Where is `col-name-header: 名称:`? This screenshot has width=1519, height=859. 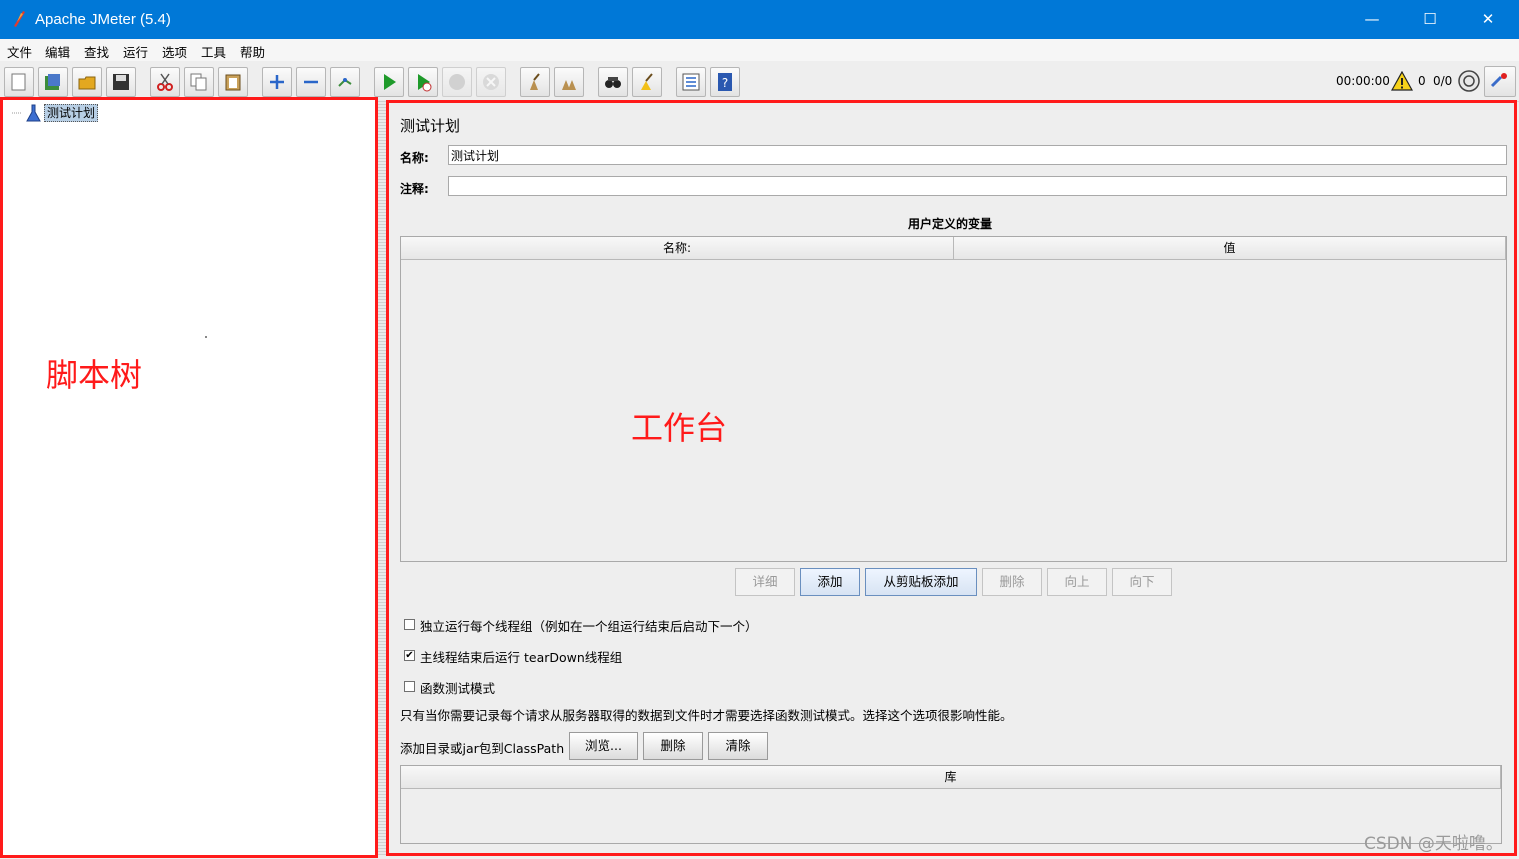 col-name-header: 名称: is located at coordinates (677, 248).